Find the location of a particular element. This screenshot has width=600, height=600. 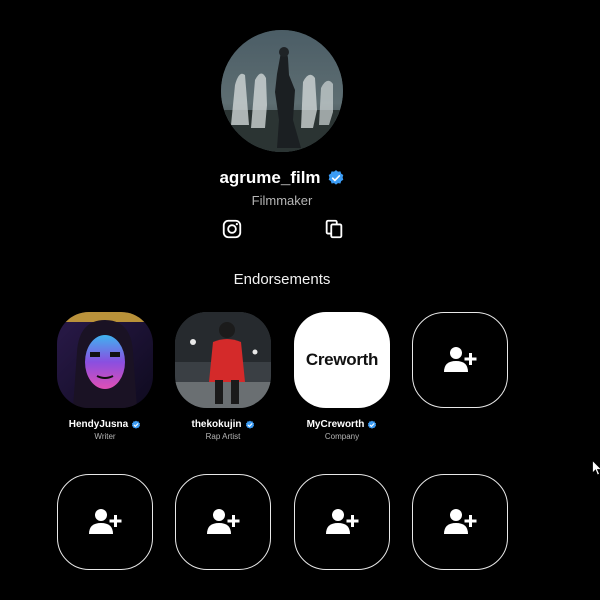

profile-username: agrume_film is located at coordinates (270, 177).